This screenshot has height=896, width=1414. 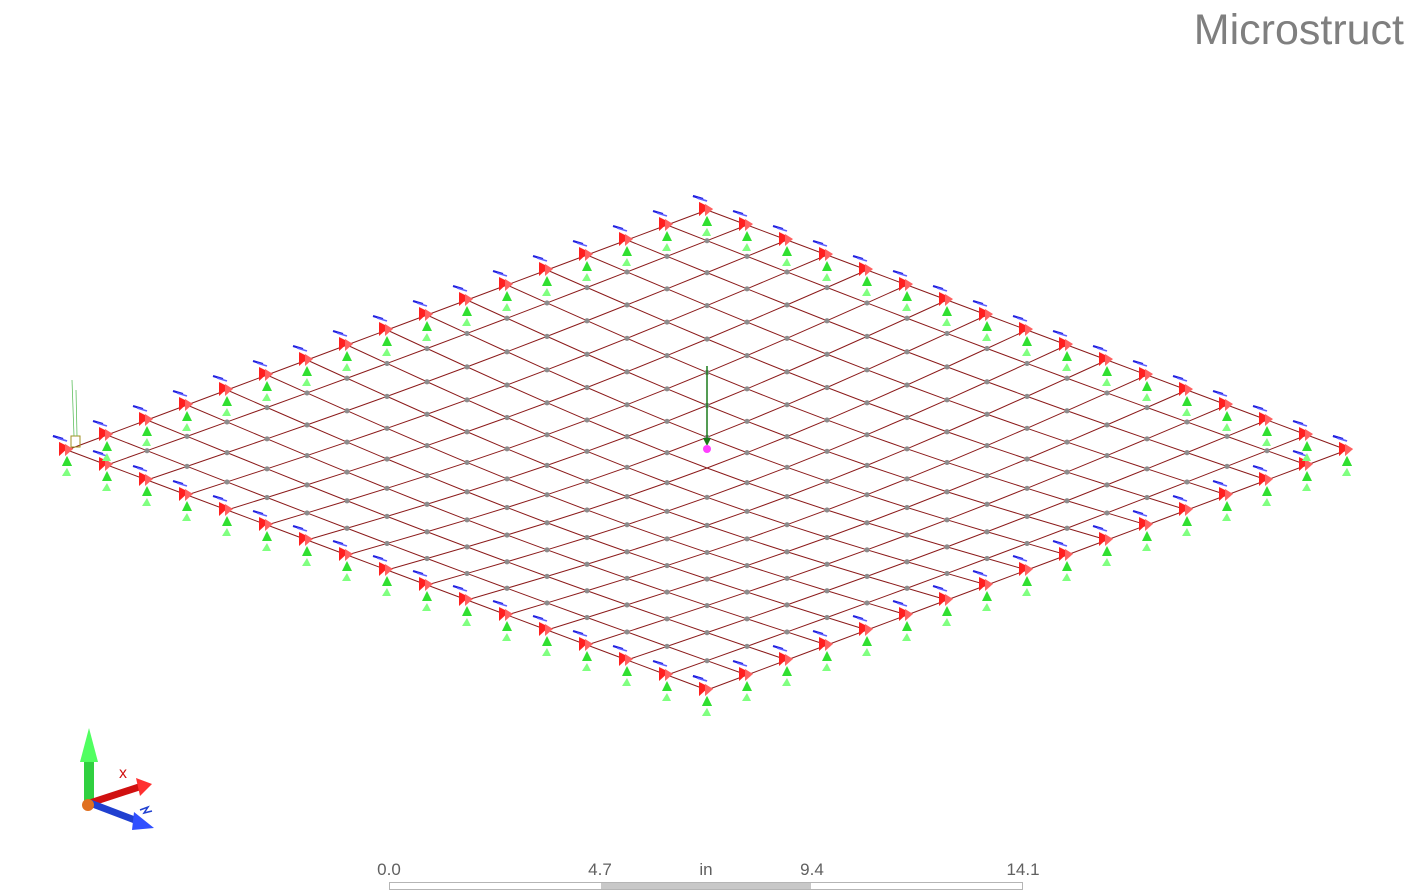 What do you see at coordinates (75, 413) in the screenshot?
I see `origin-marker-icon` at bounding box center [75, 413].